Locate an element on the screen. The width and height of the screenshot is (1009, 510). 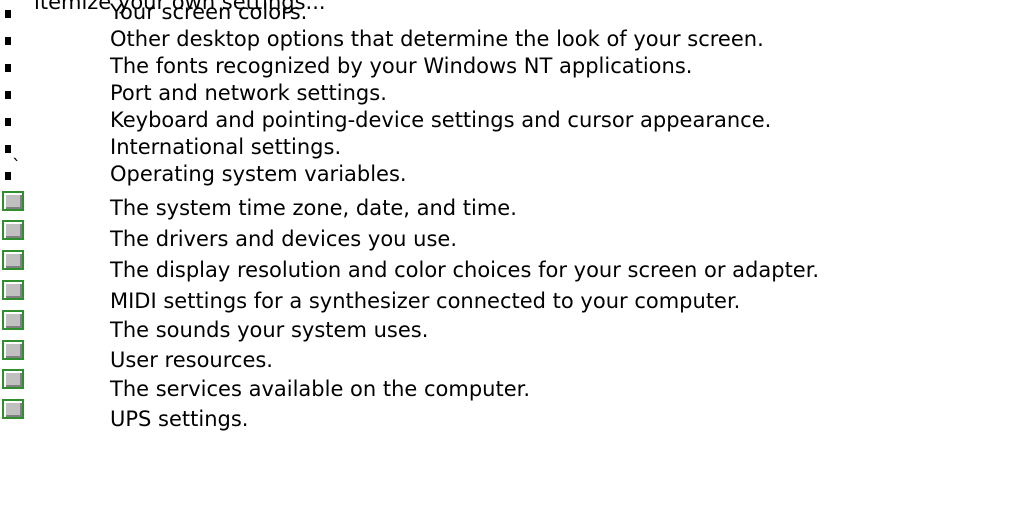
list-item: The sounds your system uses. is located at coordinates (504, 326).